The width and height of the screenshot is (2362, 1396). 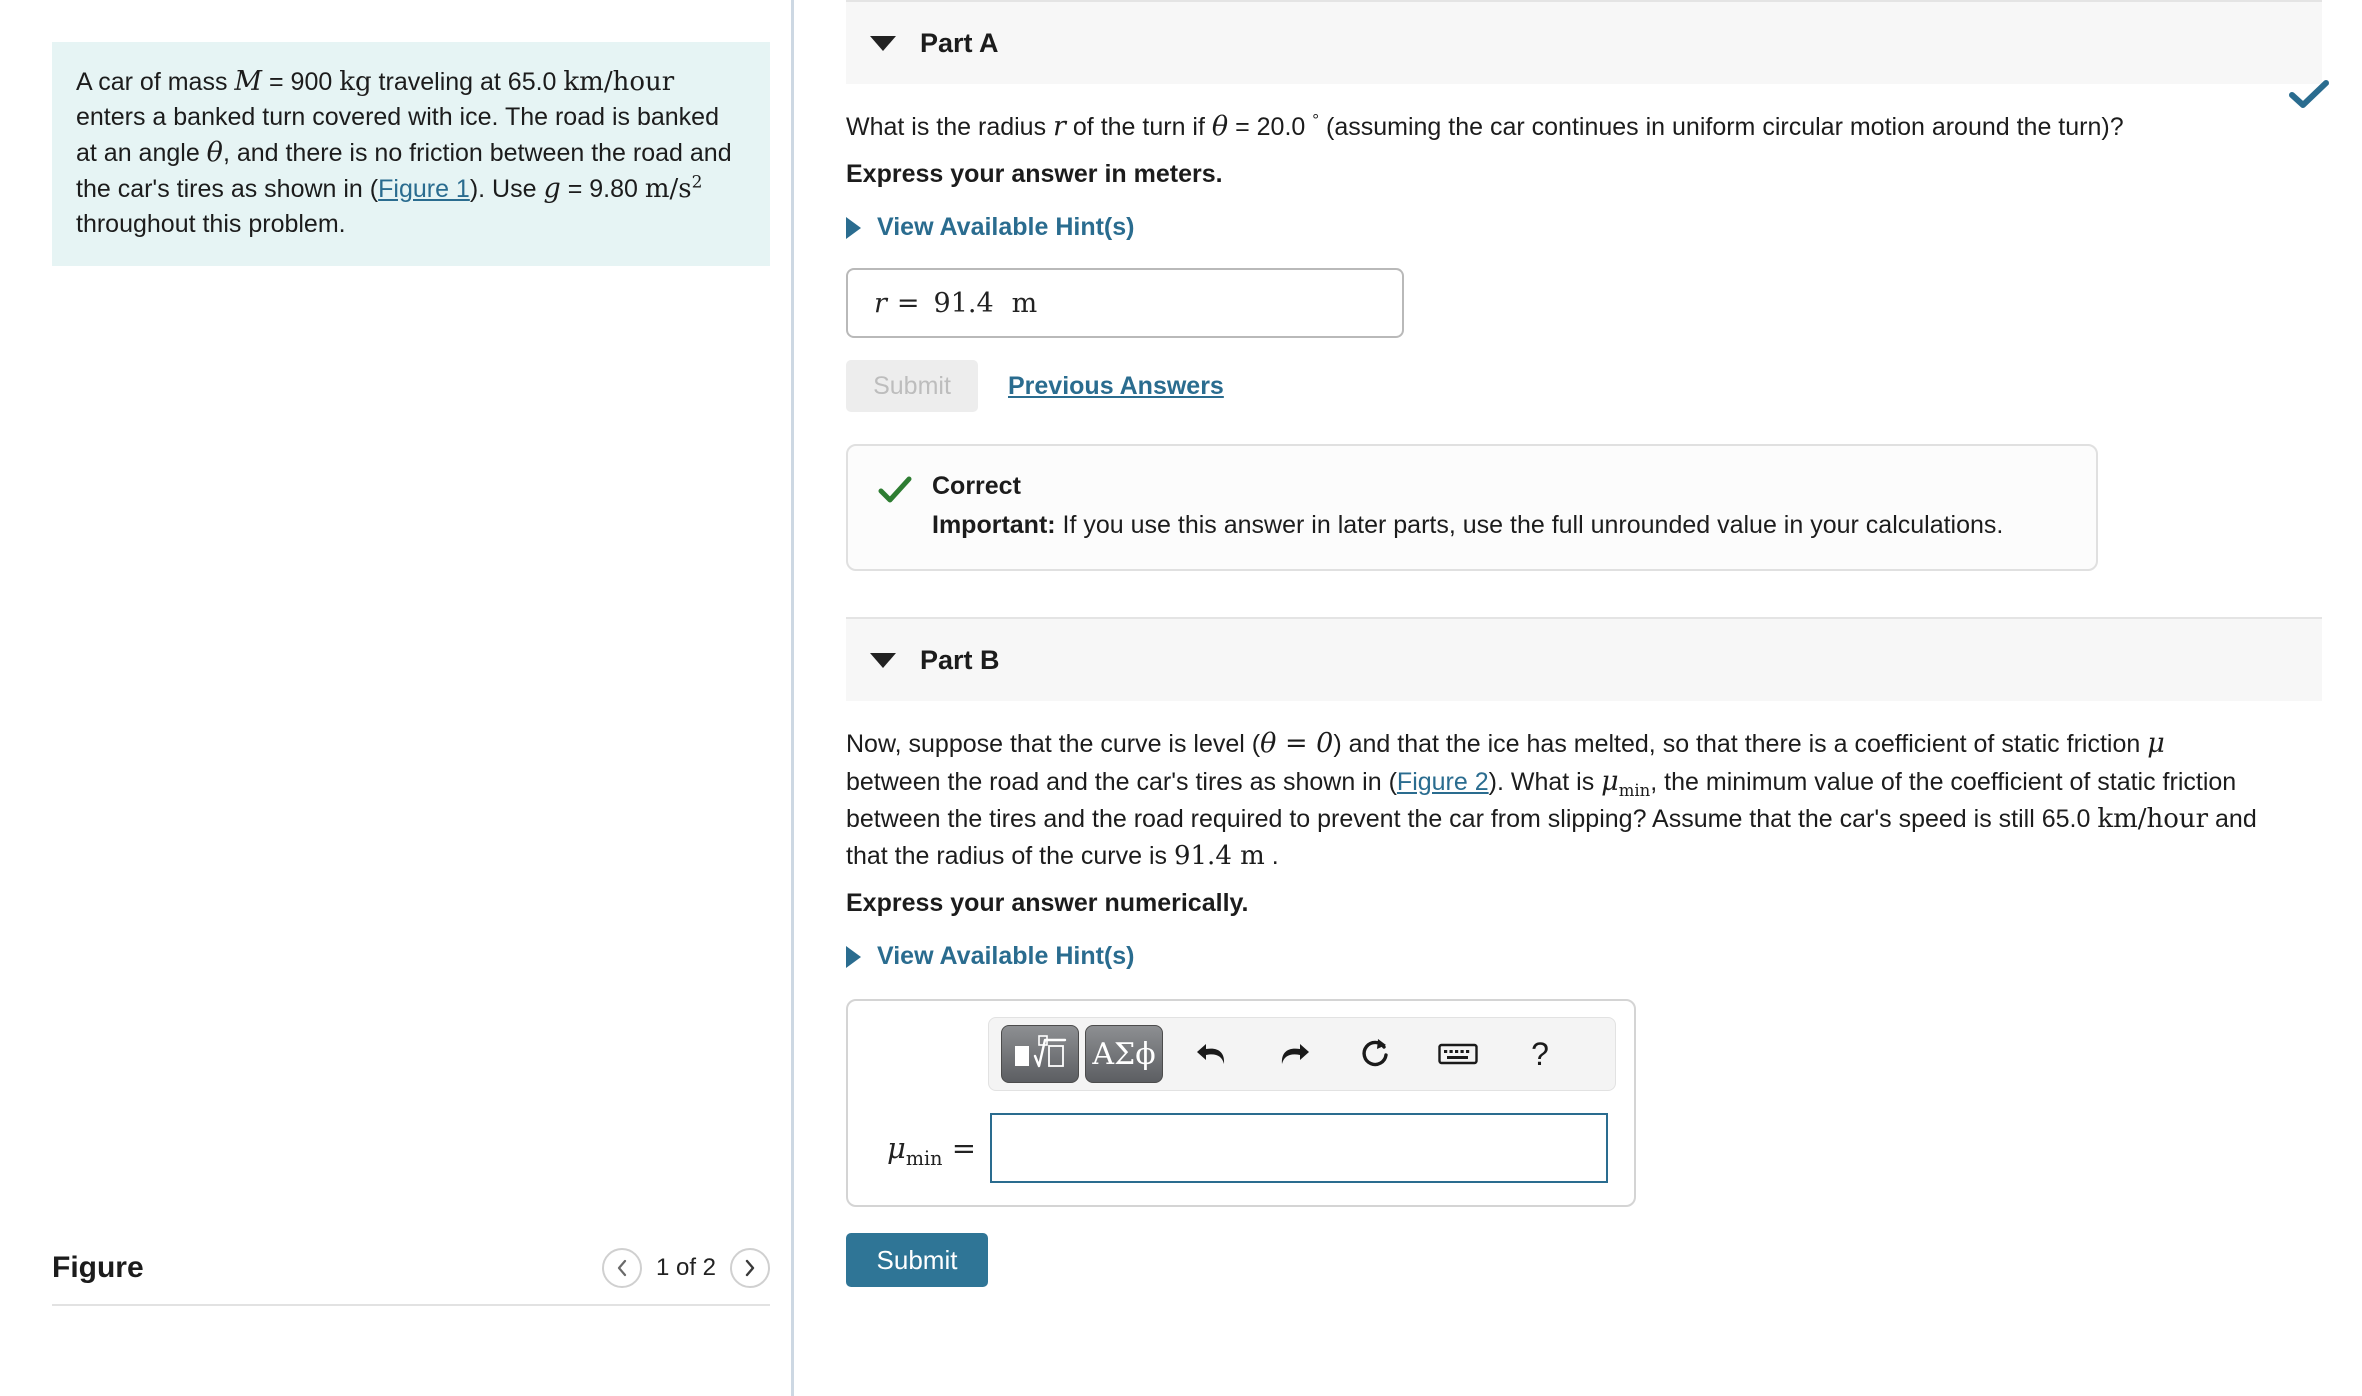 What do you see at coordinates (1024, 303) in the screenshot?
I see `part-a-answer-unit: m` at bounding box center [1024, 303].